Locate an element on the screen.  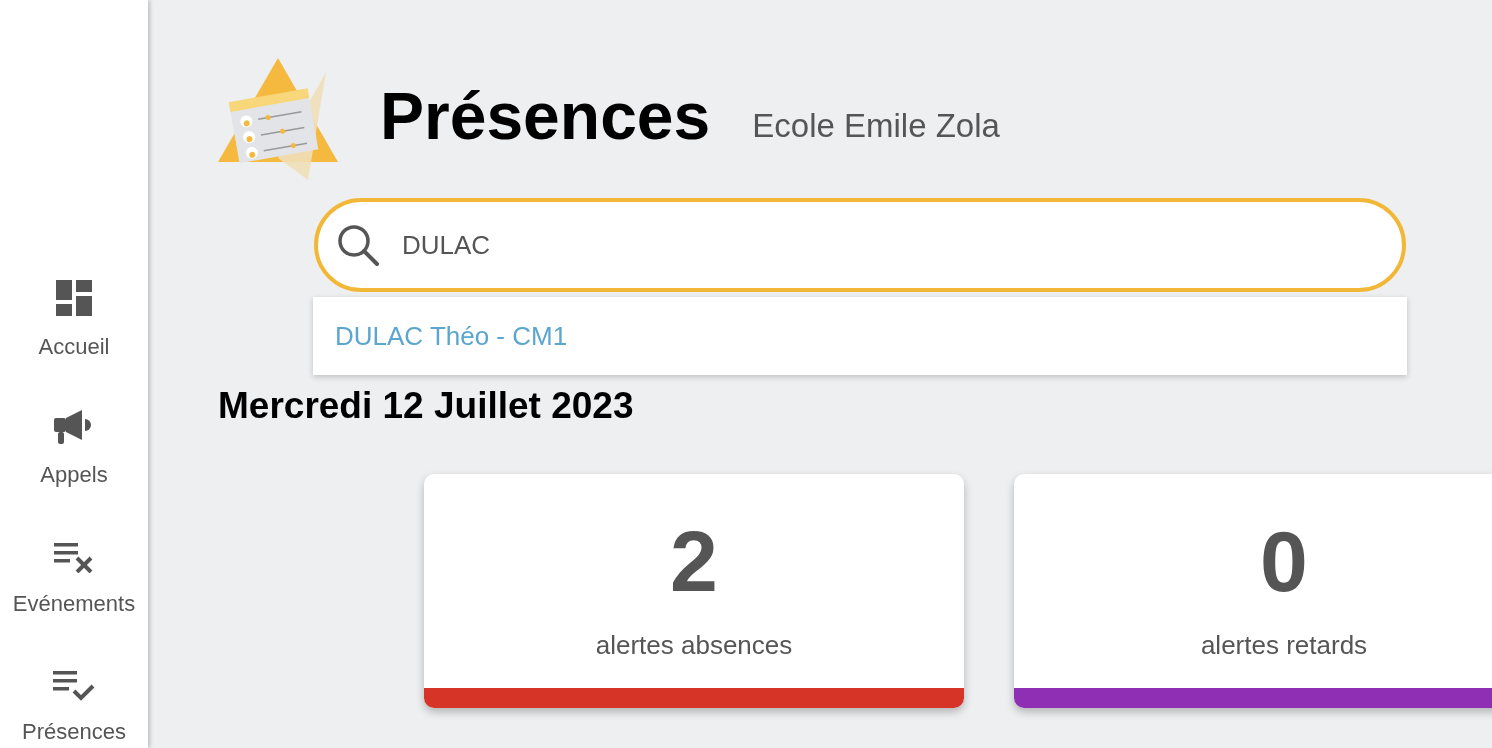
alert-label: alertes absences is located at coordinates (694, 645).